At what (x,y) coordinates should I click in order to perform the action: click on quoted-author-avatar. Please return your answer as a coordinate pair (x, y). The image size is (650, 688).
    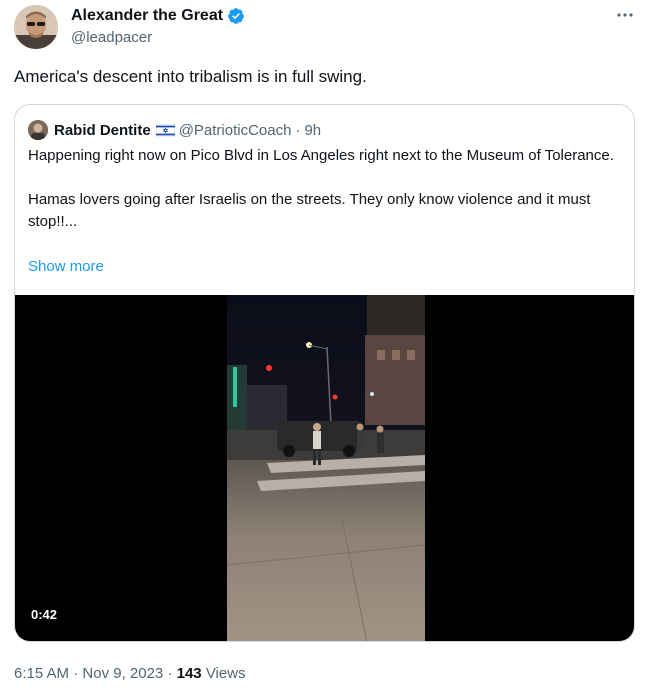
    Looking at the image, I should click on (38, 130).